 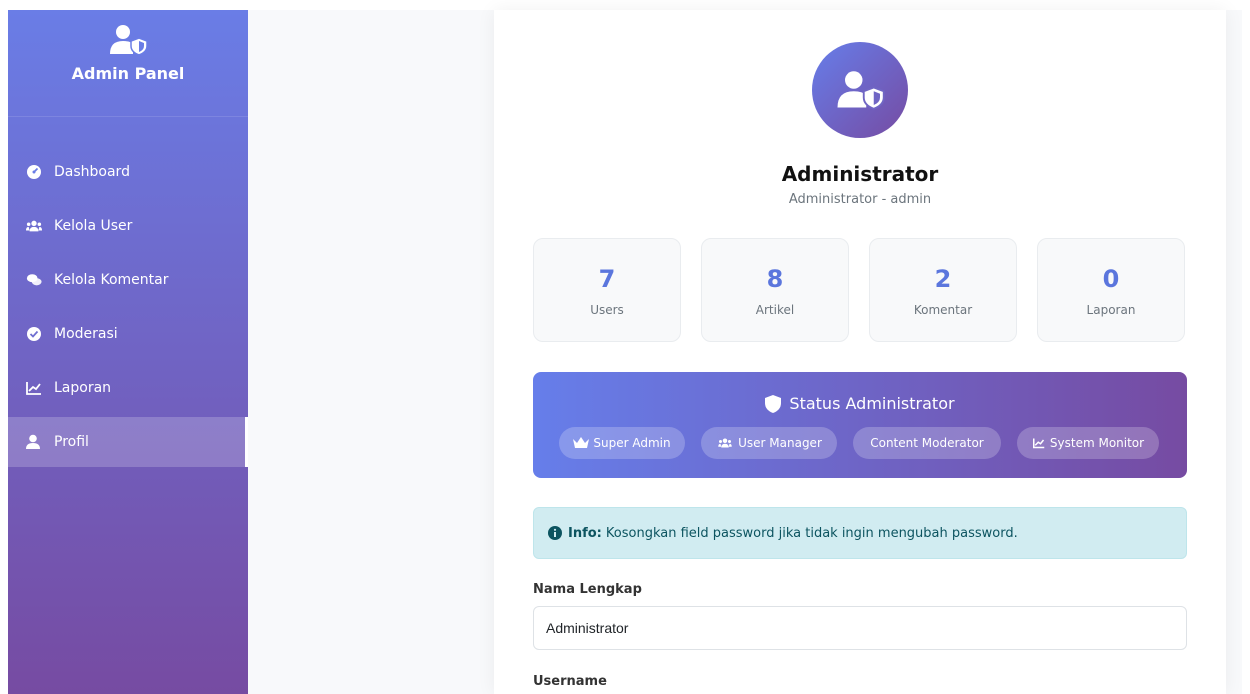 What do you see at coordinates (128, 334) in the screenshot?
I see `sidebar-item-moderasi: Moderasi` at bounding box center [128, 334].